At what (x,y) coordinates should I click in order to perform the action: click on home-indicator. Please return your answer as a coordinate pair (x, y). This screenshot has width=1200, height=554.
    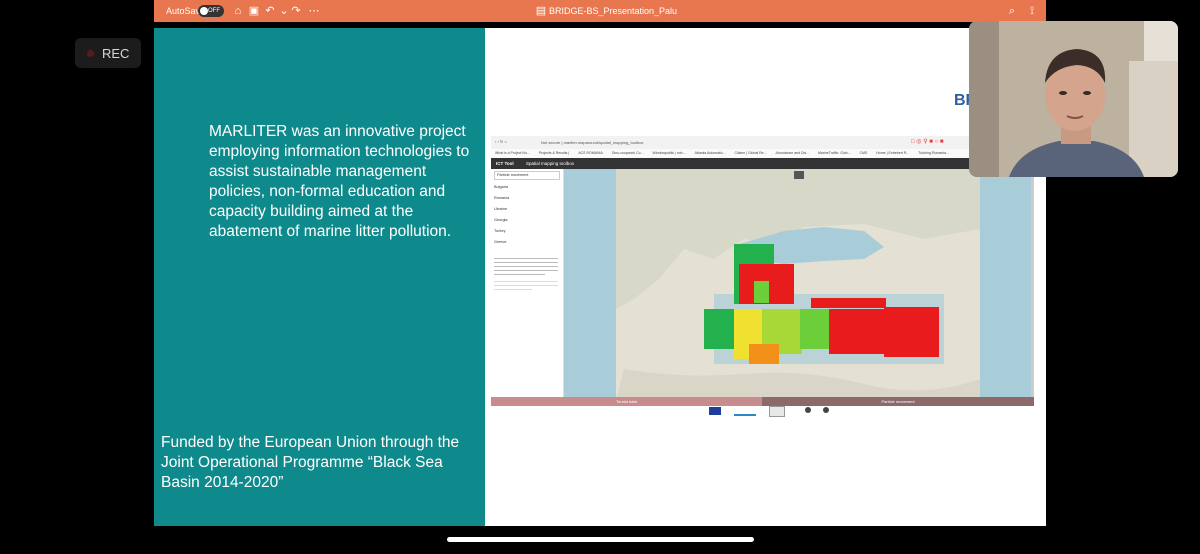
    Looking at the image, I should click on (600, 539).